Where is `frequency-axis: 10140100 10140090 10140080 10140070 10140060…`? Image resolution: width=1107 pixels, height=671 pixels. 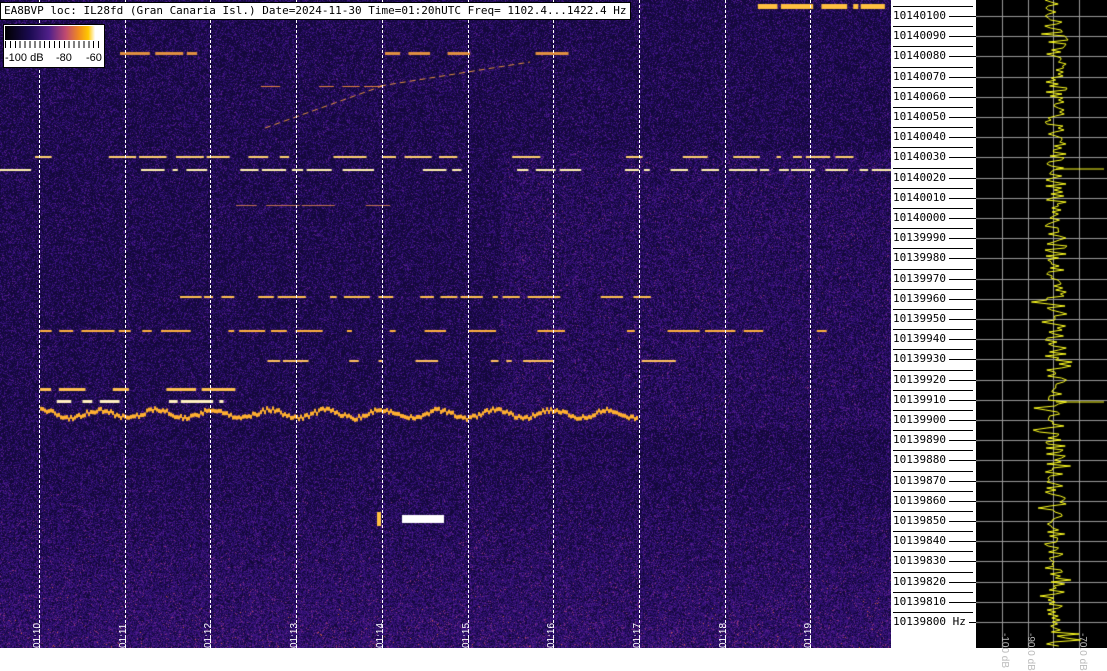 frequency-axis: 10140100 10140090 10140080 10140070 10140060… is located at coordinates (933, 324).